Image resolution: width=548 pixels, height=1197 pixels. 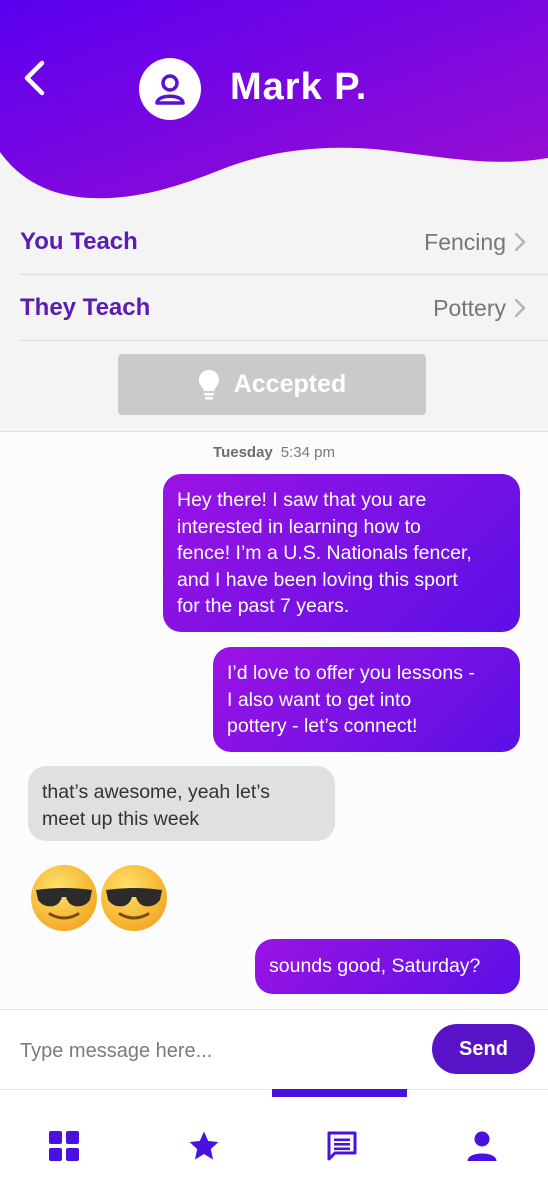 I want to click on nav-messages, so click(x=342, y=1146).